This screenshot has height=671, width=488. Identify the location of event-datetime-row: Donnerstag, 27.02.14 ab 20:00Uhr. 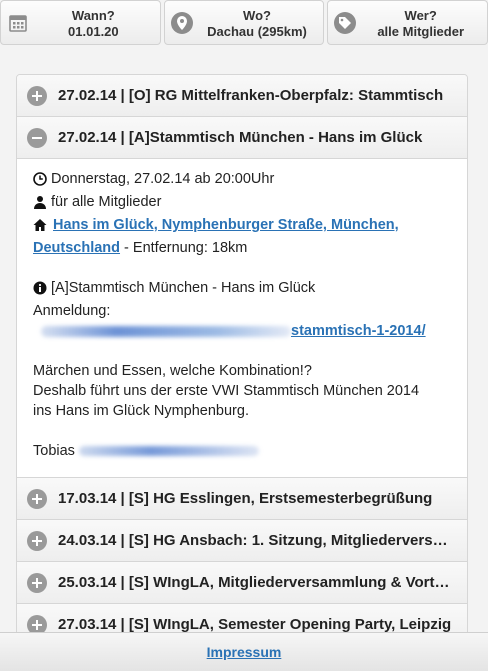
(242, 180).